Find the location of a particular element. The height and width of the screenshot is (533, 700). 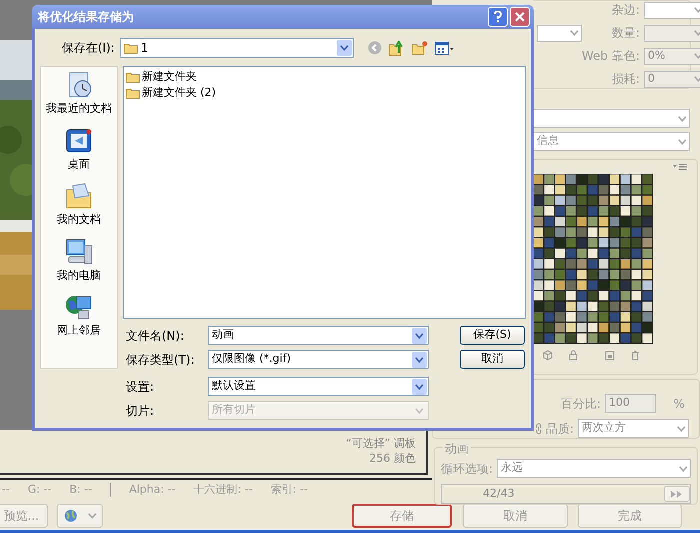

places-item: 我最近的文档 is located at coordinates (79, 94).